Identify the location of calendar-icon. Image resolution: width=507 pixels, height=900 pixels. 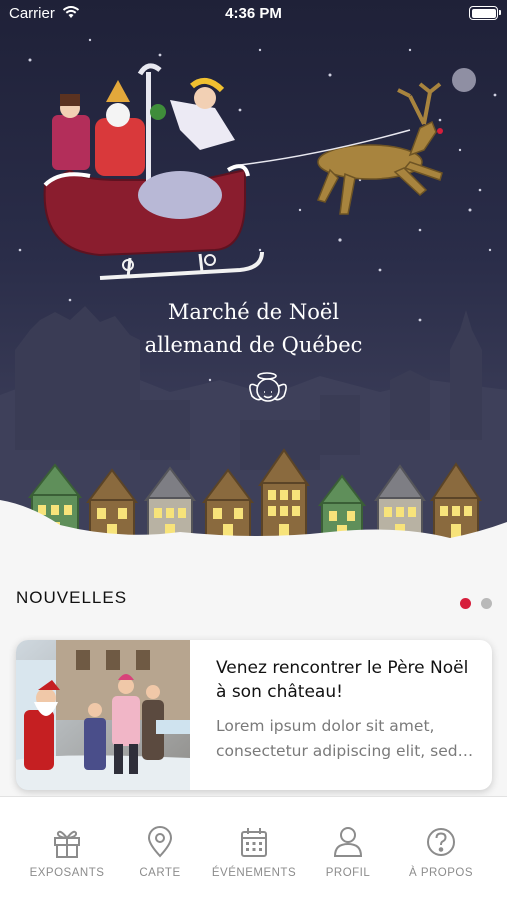
(254, 842).